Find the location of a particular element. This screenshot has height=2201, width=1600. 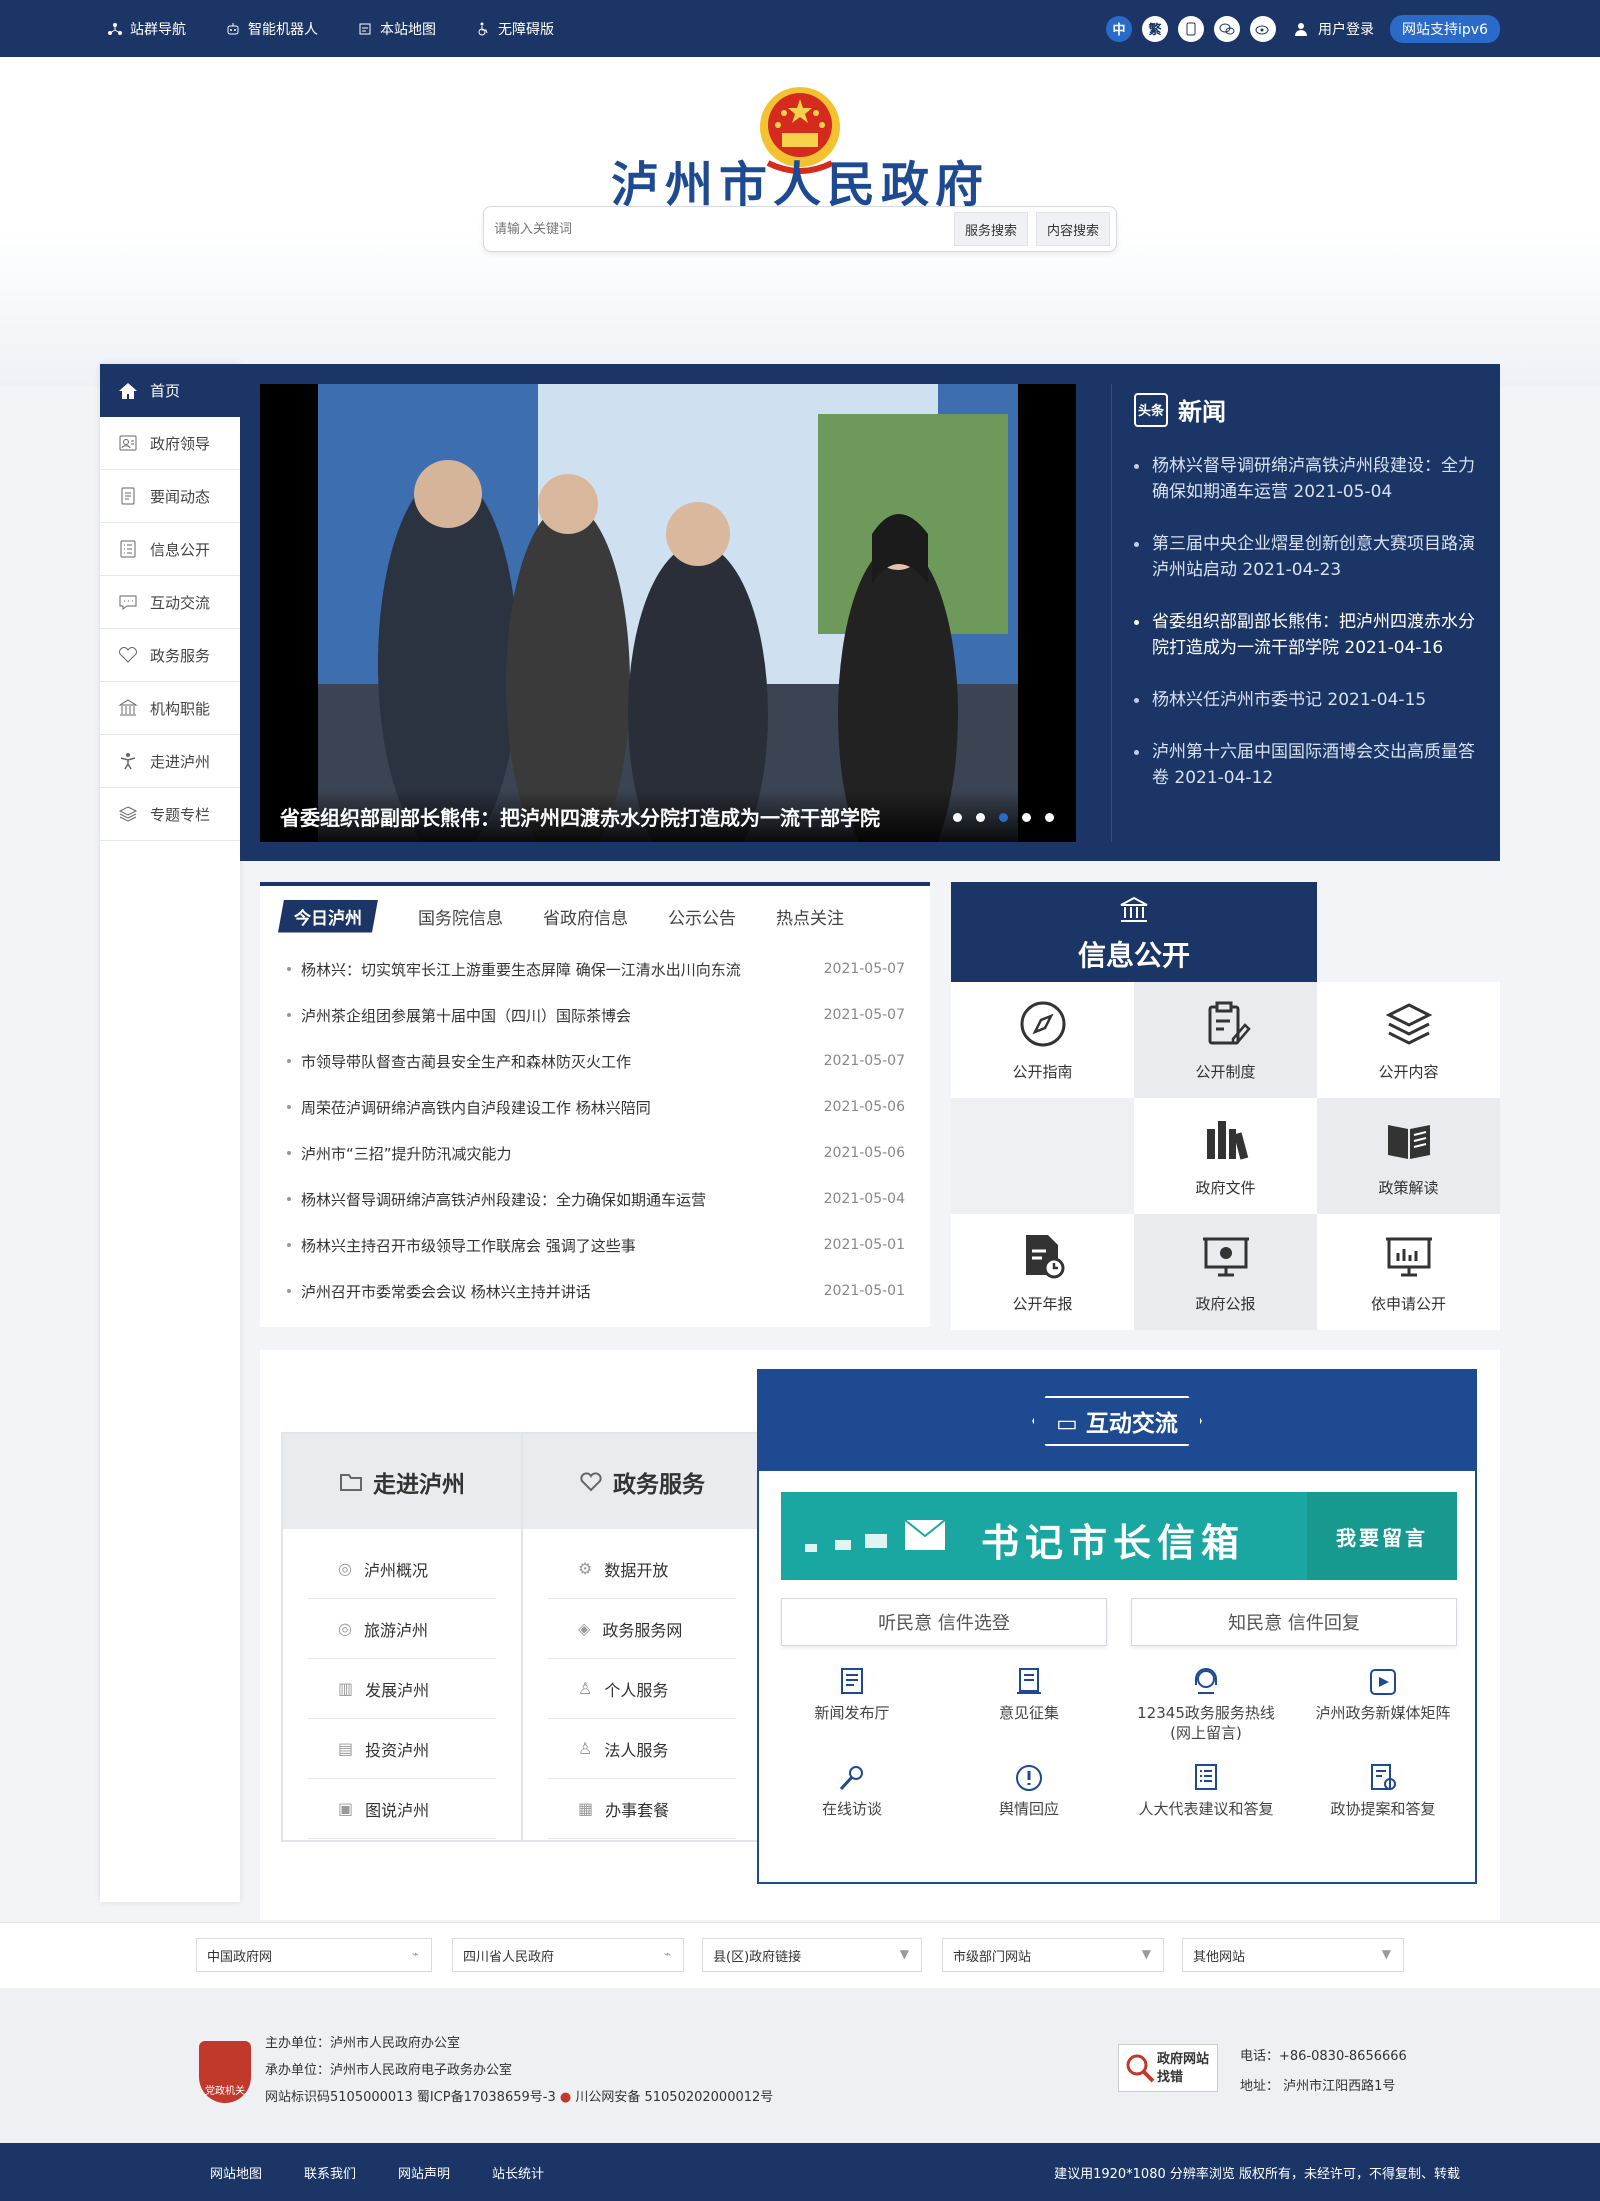

top-bar: 站群导航 智能机器人 本站地图 无障碍版 中 繁 用户登录 网站支持ipv6 is located at coordinates (800, 28).